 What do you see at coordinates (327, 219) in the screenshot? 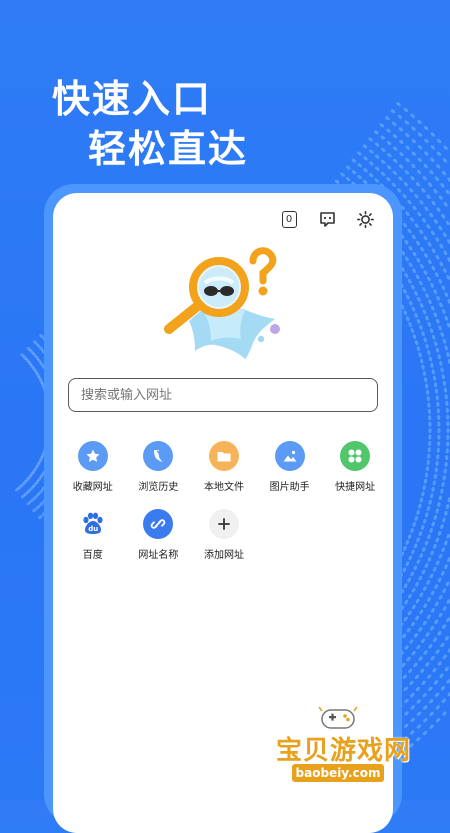
I see `assistant-button` at bounding box center [327, 219].